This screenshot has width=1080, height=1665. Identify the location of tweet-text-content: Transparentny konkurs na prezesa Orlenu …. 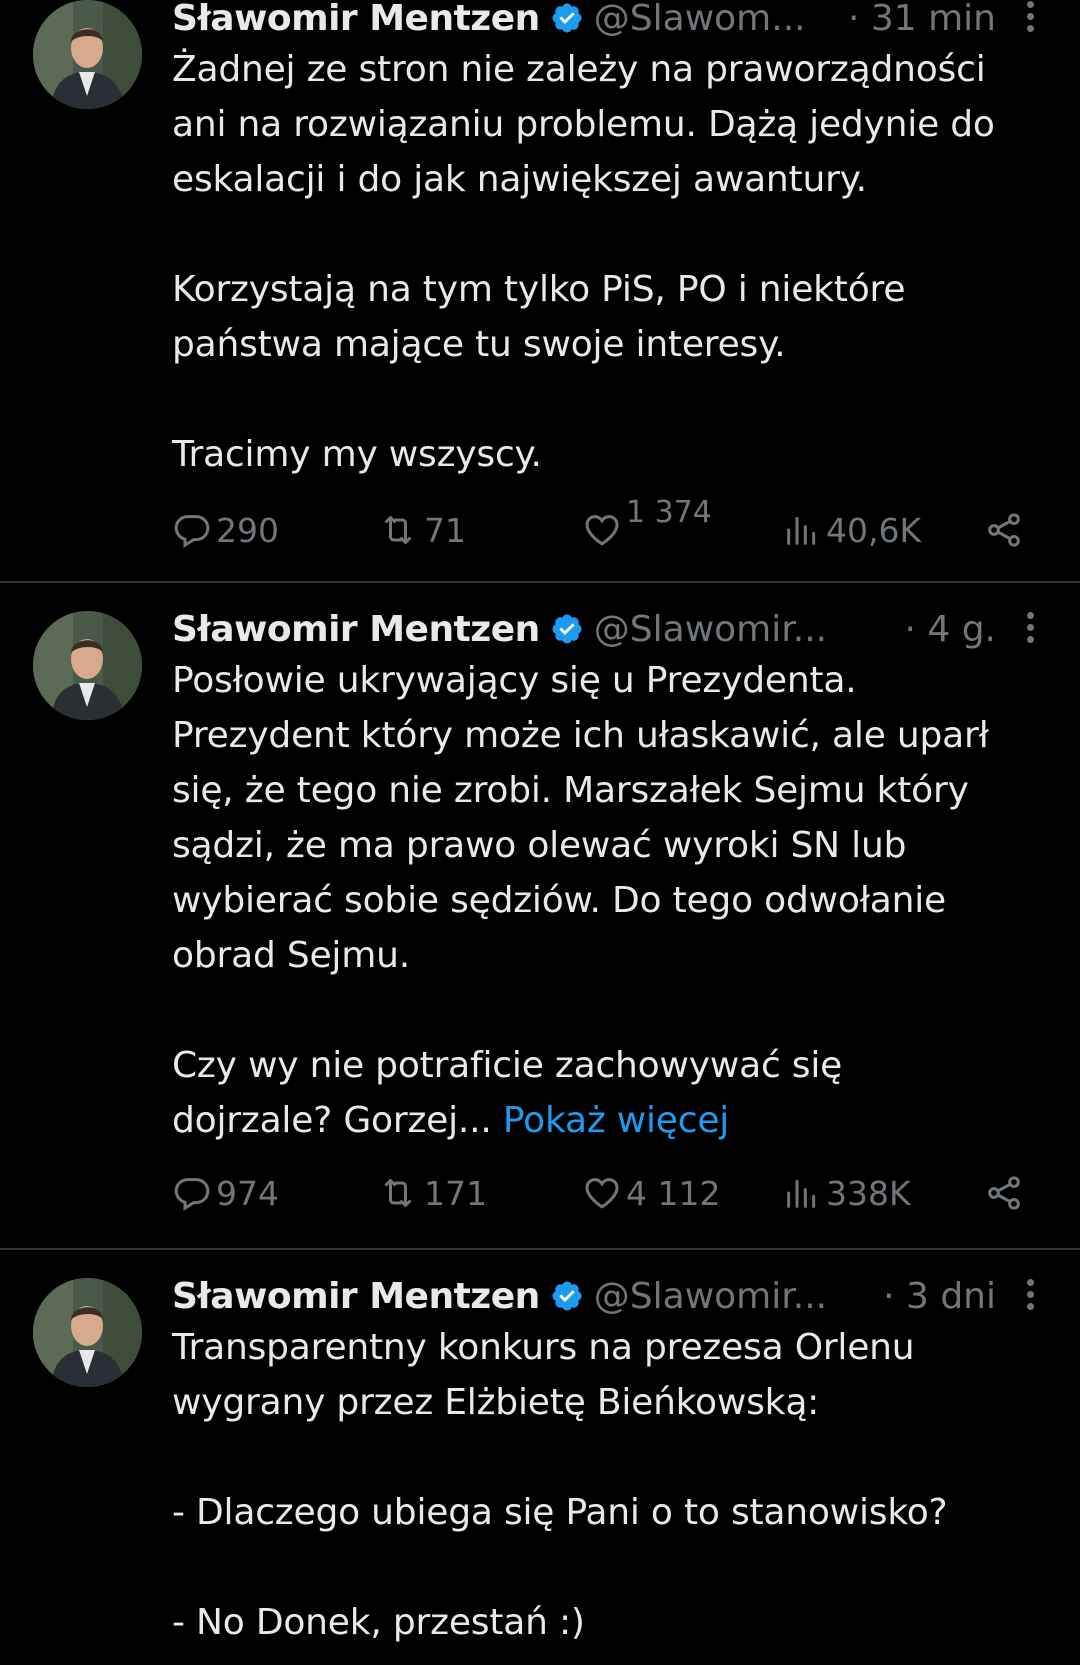
(560, 1485).